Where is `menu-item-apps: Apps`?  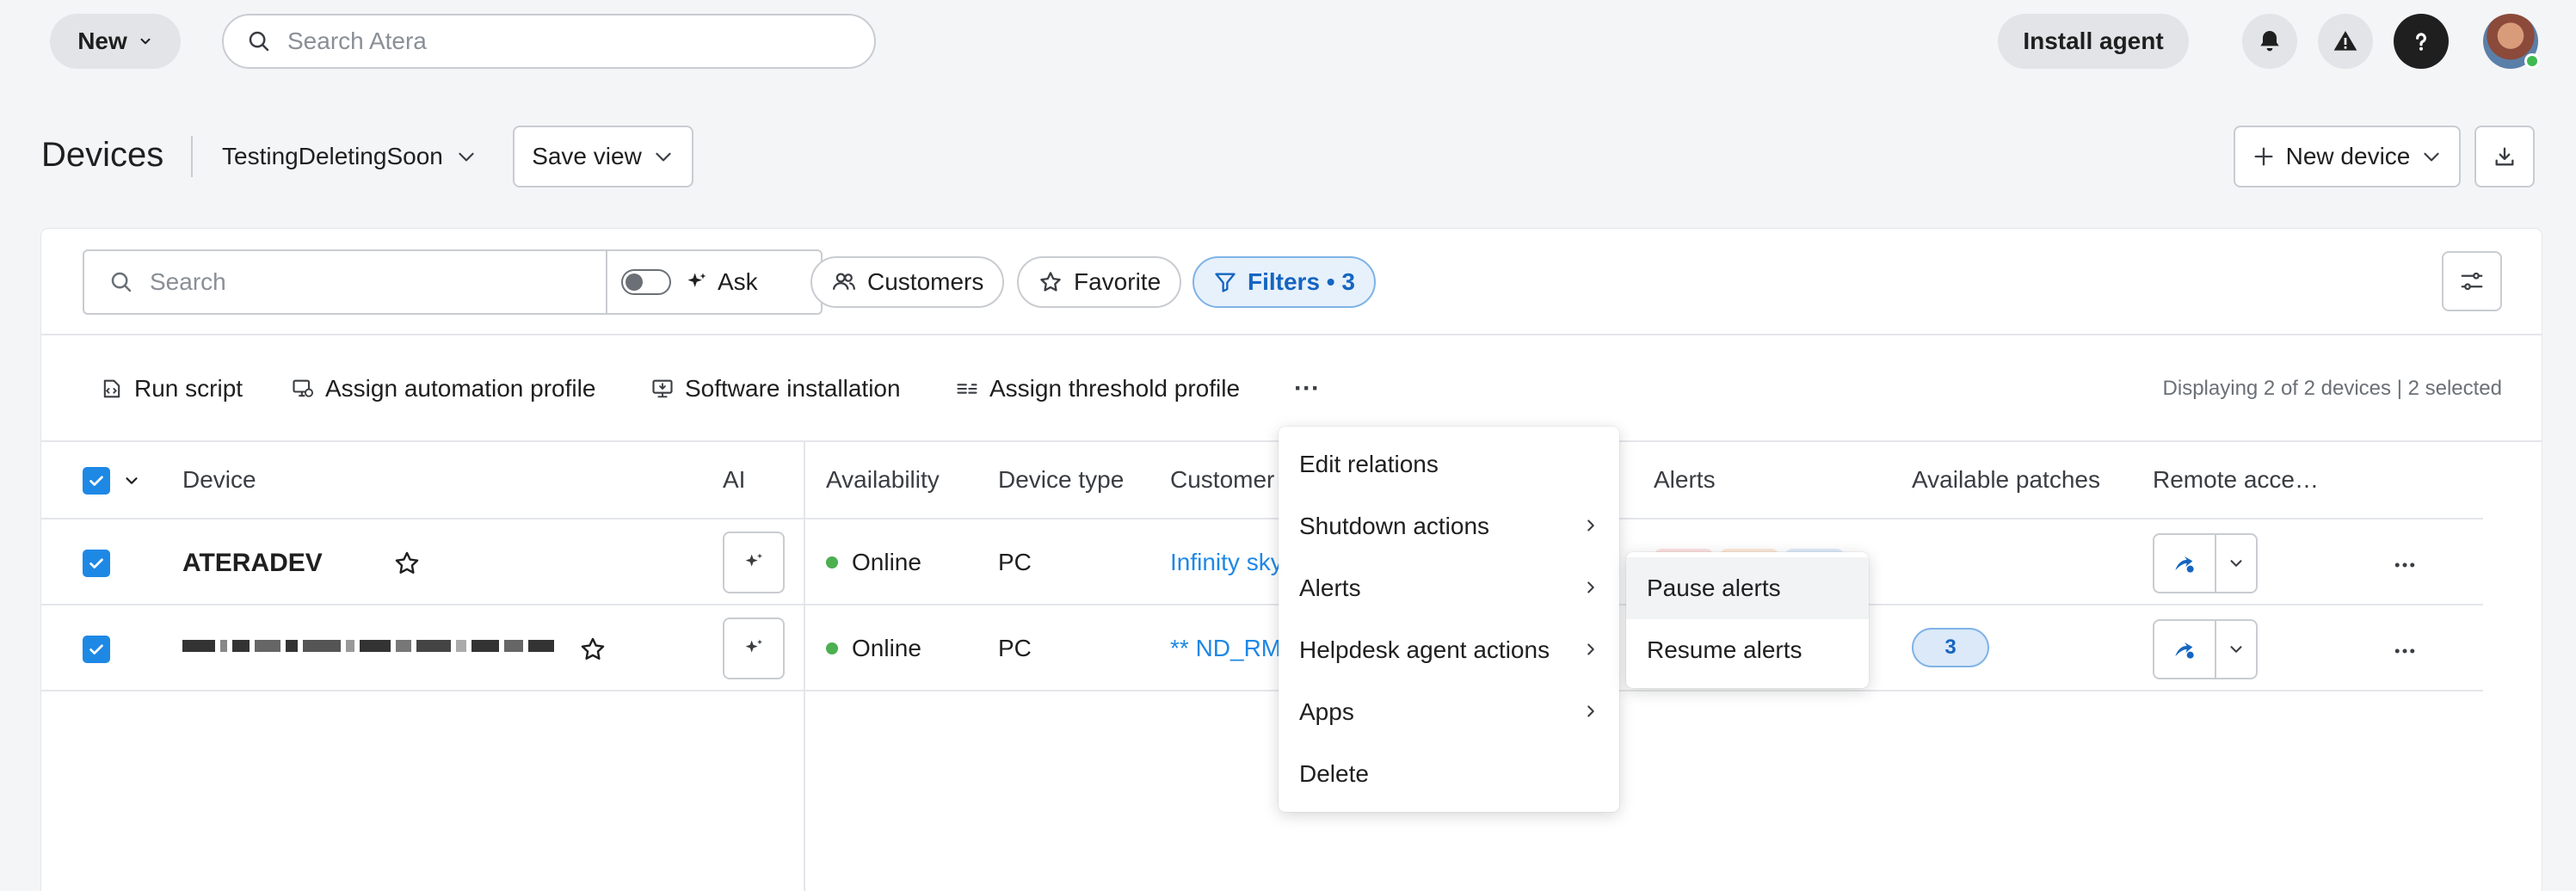 menu-item-apps: Apps is located at coordinates (1449, 712).